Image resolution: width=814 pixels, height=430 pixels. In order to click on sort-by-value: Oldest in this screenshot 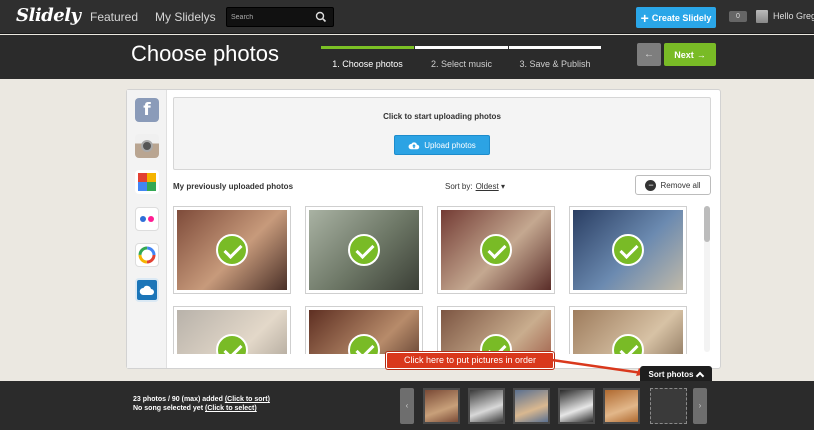, I will do `click(487, 186)`.